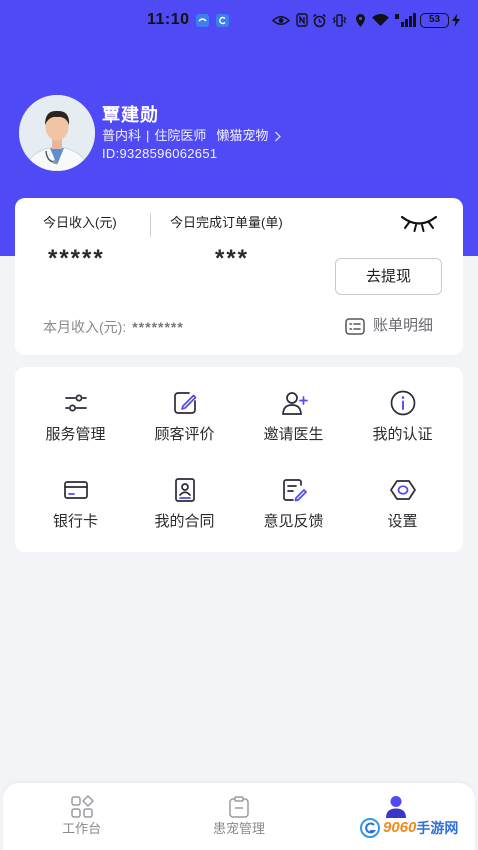  Describe the element at coordinates (402, 434) in the screenshot. I see `menu-label: 我的认证` at that location.